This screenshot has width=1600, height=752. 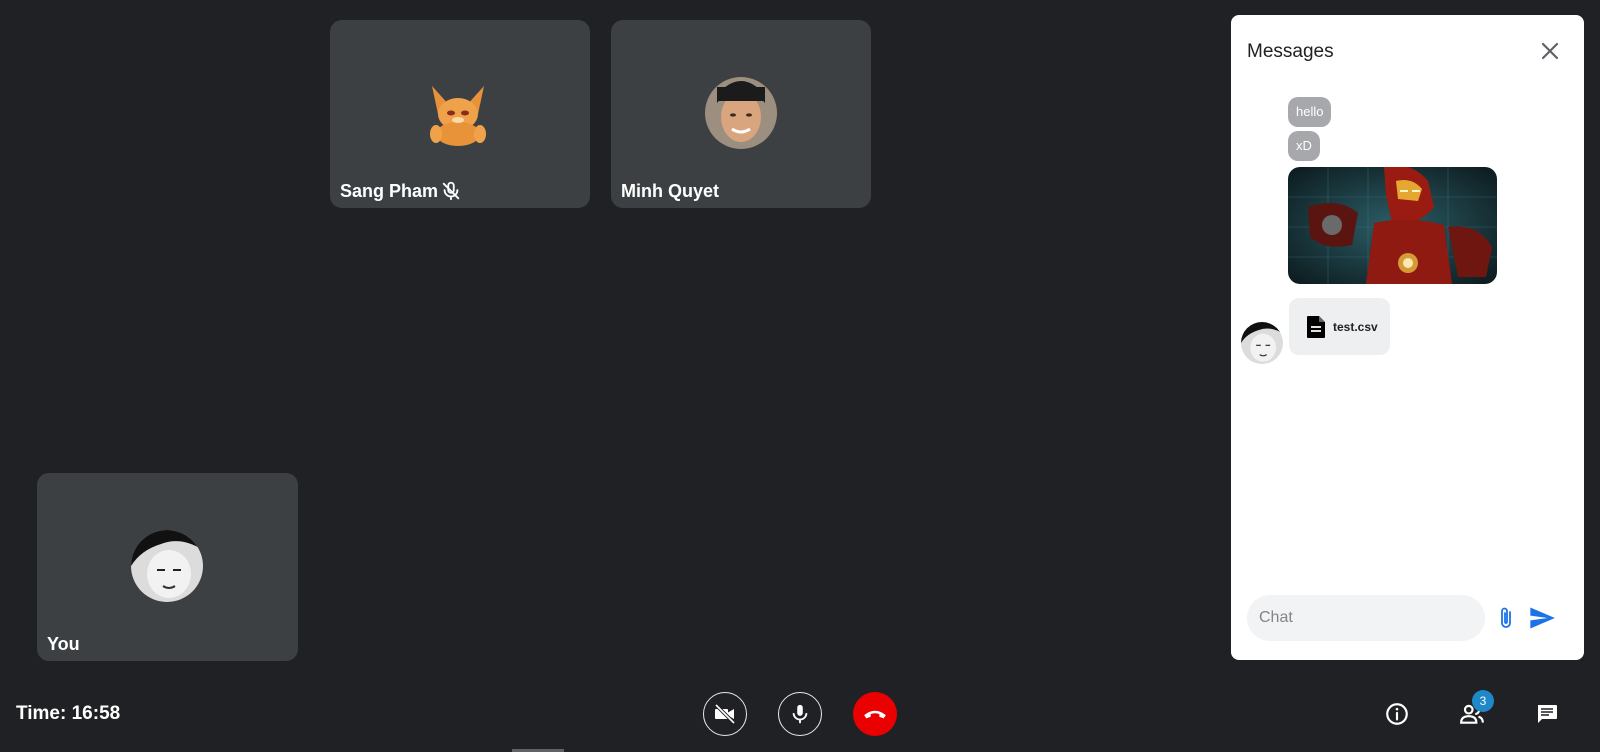 I want to click on chat-button, so click(x=1547, y=714).